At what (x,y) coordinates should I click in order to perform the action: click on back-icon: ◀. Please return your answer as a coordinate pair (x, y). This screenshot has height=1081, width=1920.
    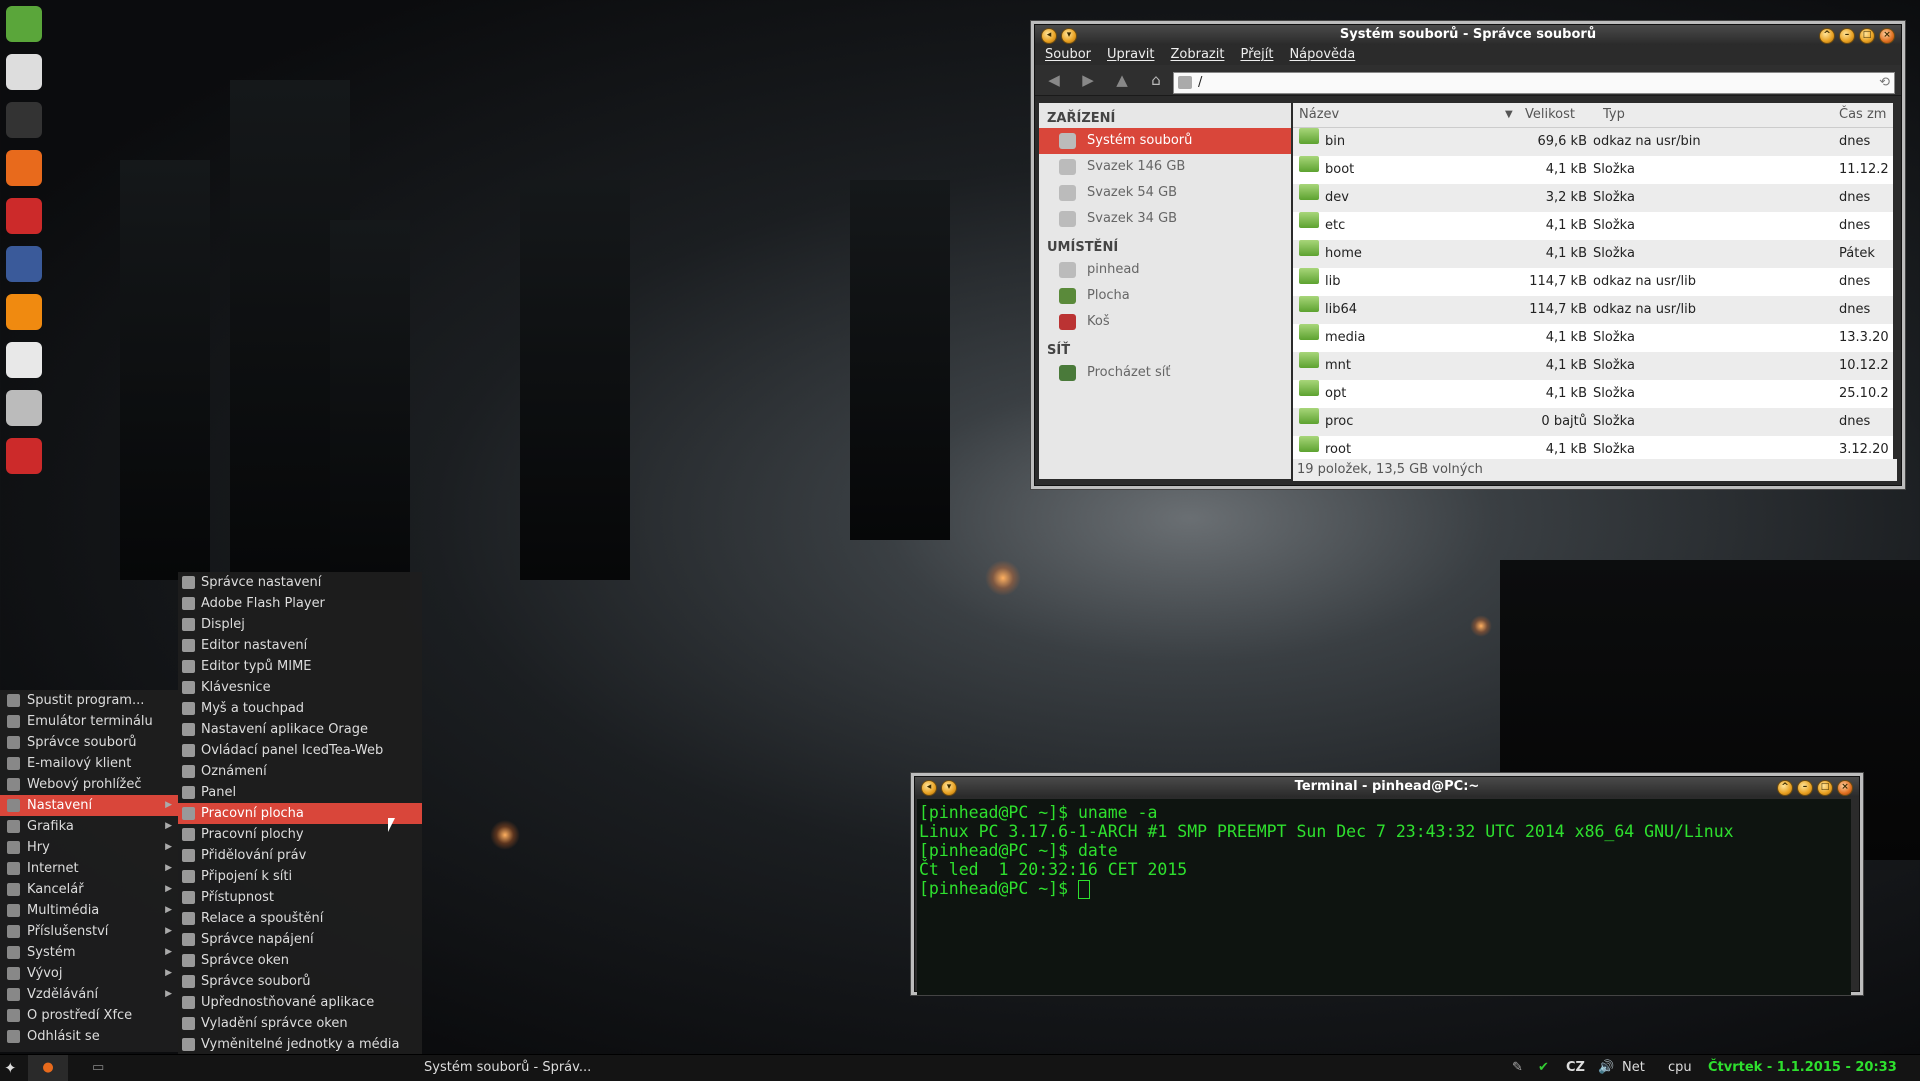
    Looking at the image, I should click on (1054, 80).